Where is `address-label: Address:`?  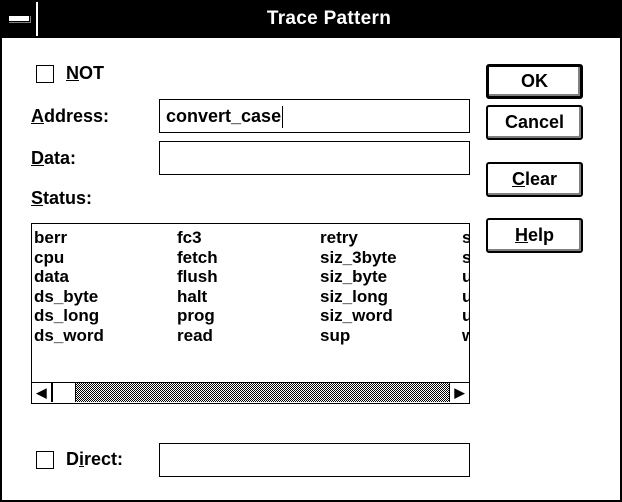
address-label: Address: is located at coordinates (70, 116).